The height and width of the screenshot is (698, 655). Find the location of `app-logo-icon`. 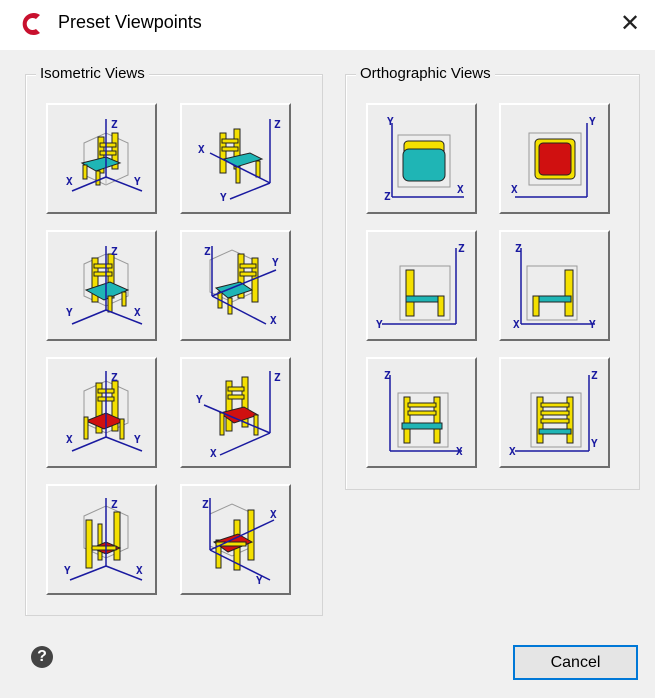

app-logo-icon is located at coordinates (31, 24).